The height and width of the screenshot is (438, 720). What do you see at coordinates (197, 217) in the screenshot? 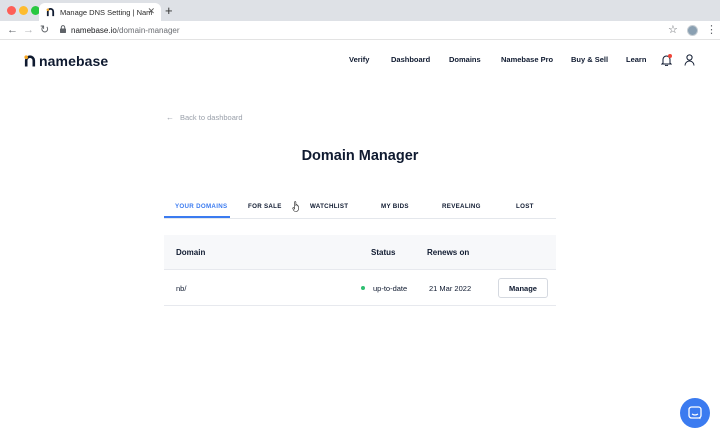
I see `active-tab-indicator` at bounding box center [197, 217].